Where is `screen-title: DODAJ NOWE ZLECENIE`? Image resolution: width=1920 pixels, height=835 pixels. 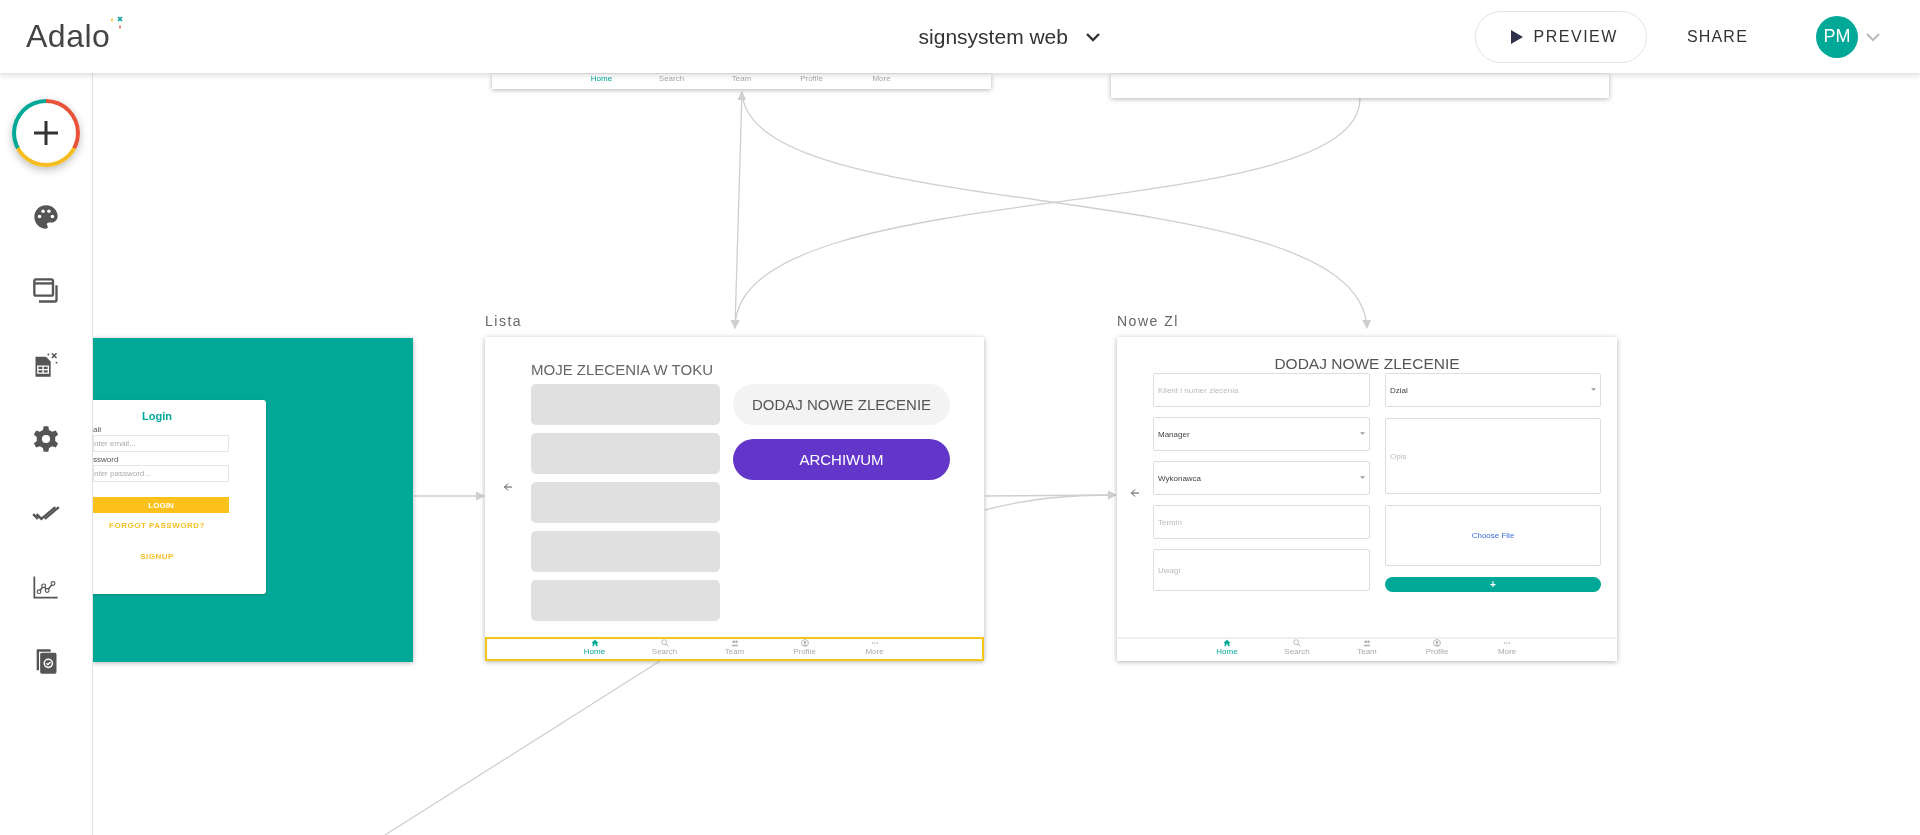 screen-title: DODAJ NOWE ZLECENIE is located at coordinates (1367, 363).